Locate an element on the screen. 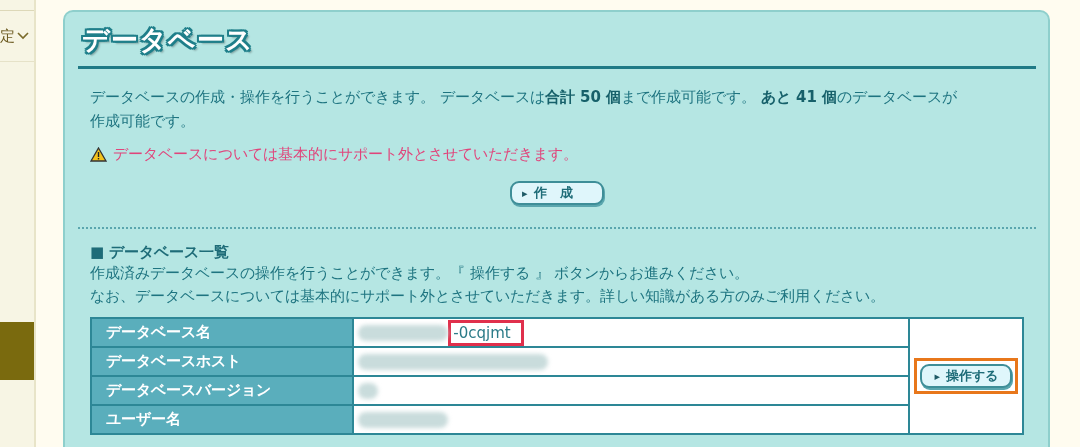  panel-title: データベース is located at coordinates (168, 40).